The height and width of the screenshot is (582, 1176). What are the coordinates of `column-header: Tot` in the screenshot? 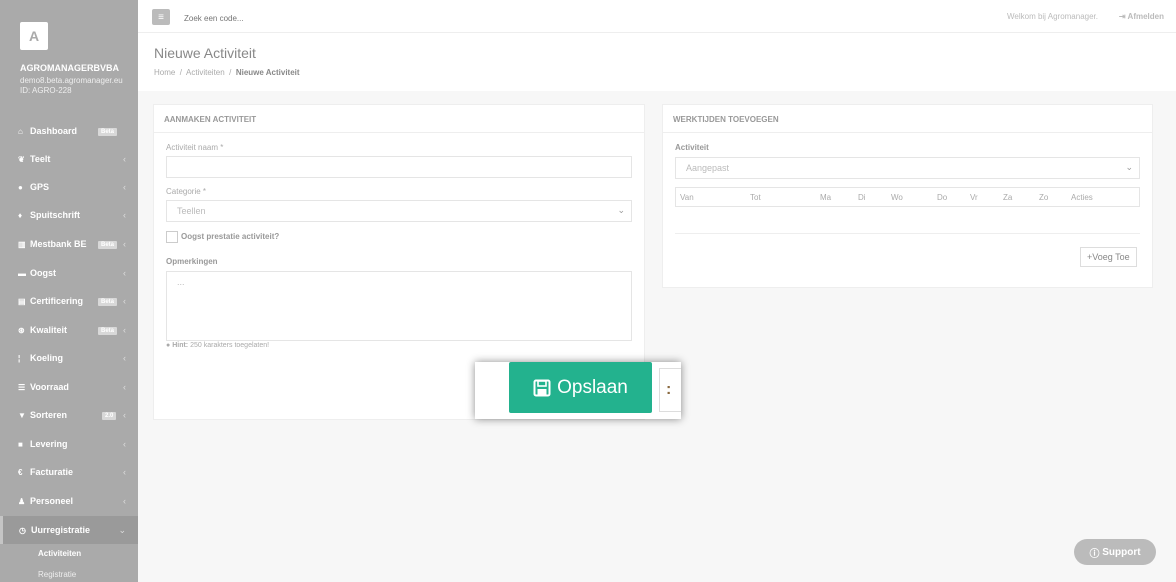 It's located at (755, 197).